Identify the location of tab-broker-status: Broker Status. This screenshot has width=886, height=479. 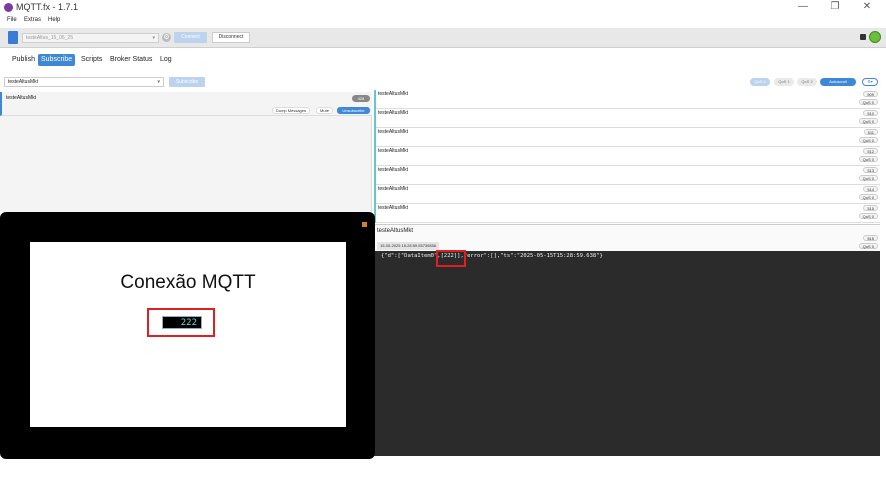
(131, 60).